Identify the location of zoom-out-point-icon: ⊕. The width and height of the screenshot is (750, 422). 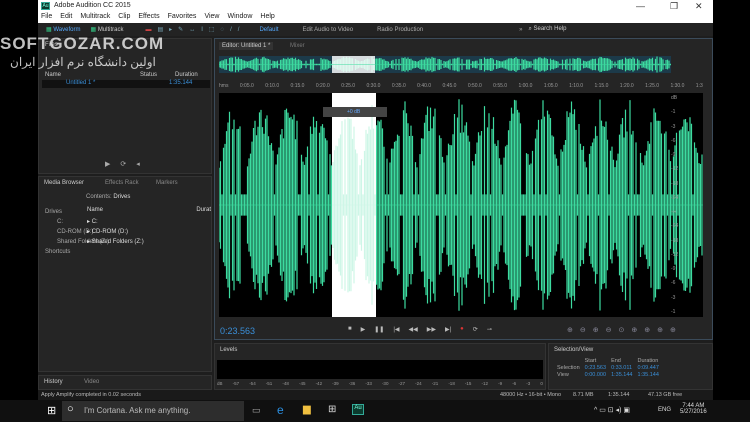
(660, 330).